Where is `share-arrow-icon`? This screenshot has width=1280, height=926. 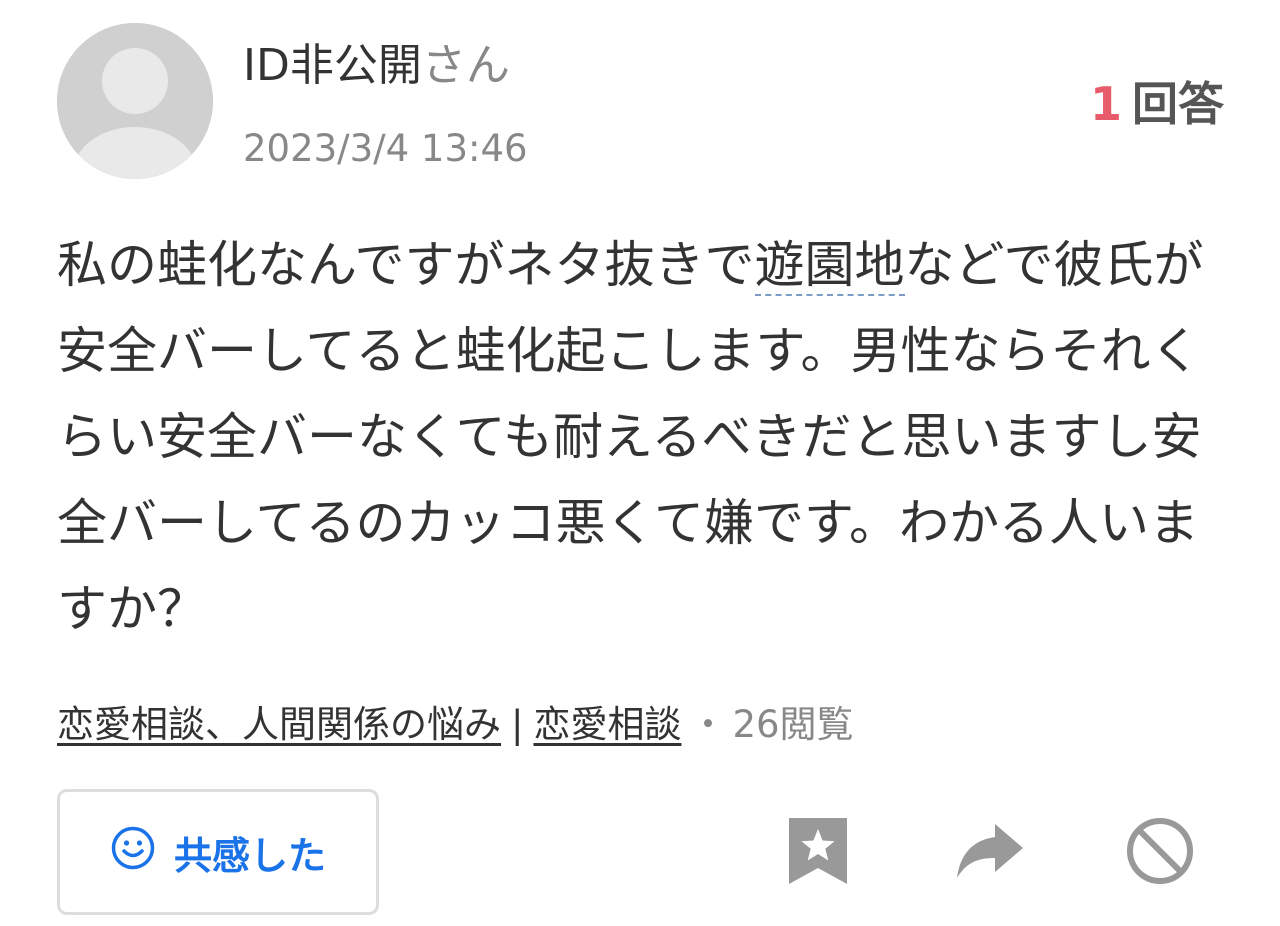
share-arrow-icon is located at coordinates (990, 853).